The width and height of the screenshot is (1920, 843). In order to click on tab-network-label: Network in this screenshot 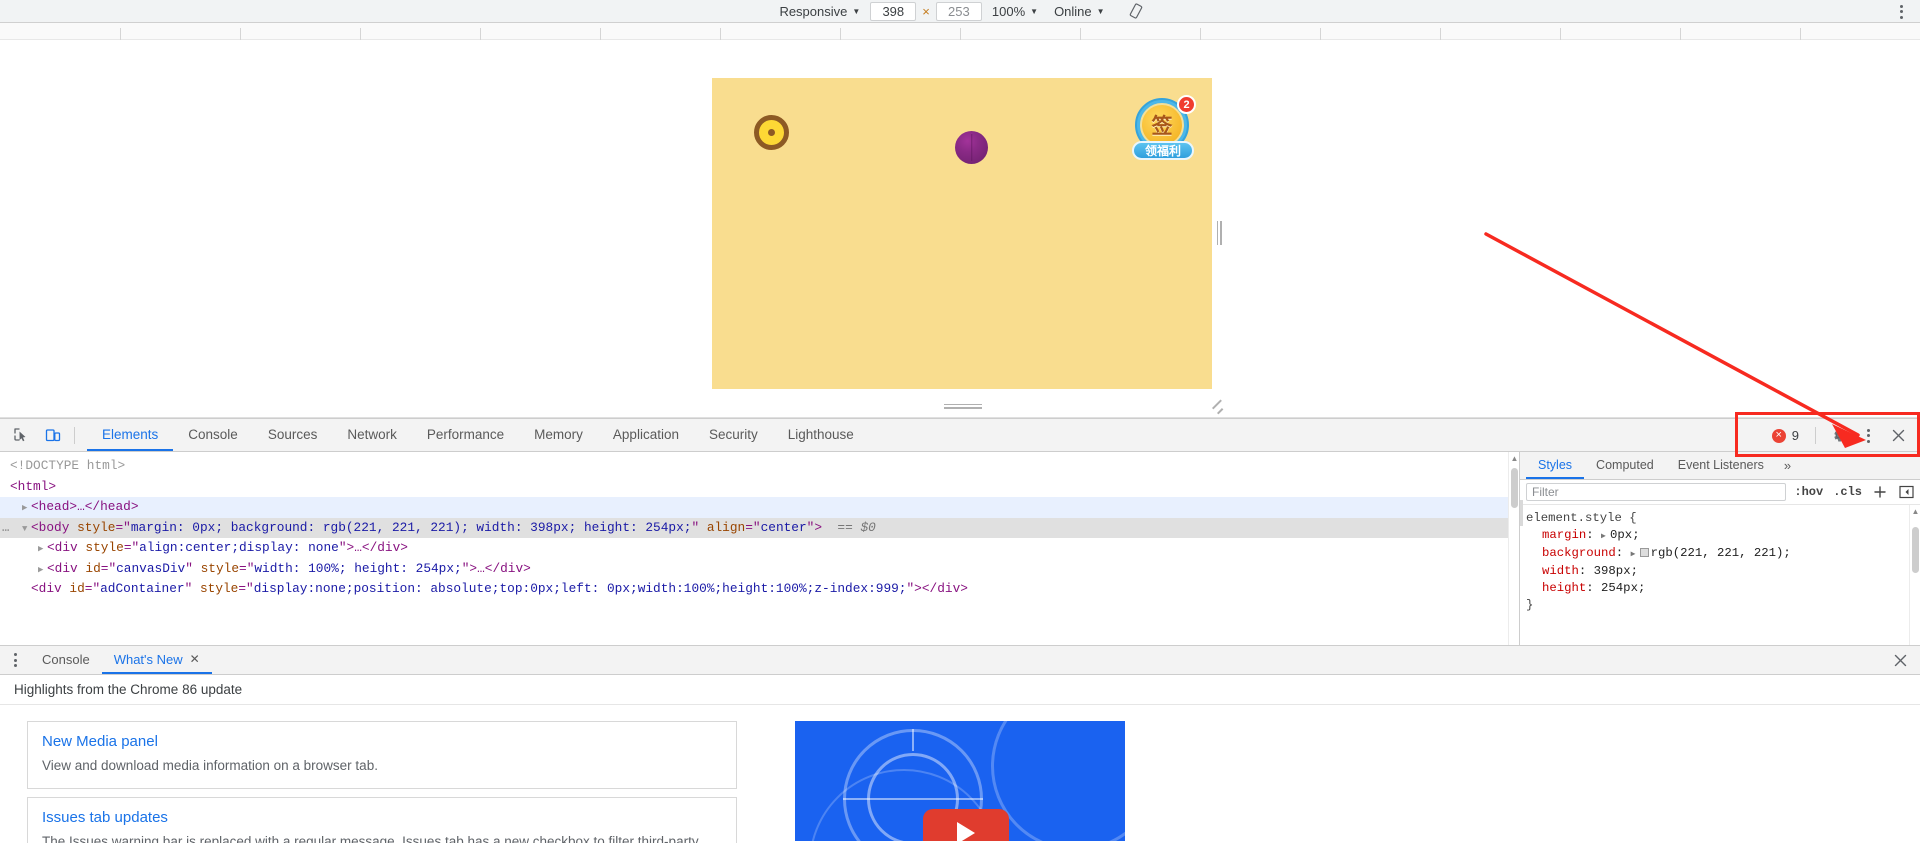, I will do `click(372, 434)`.